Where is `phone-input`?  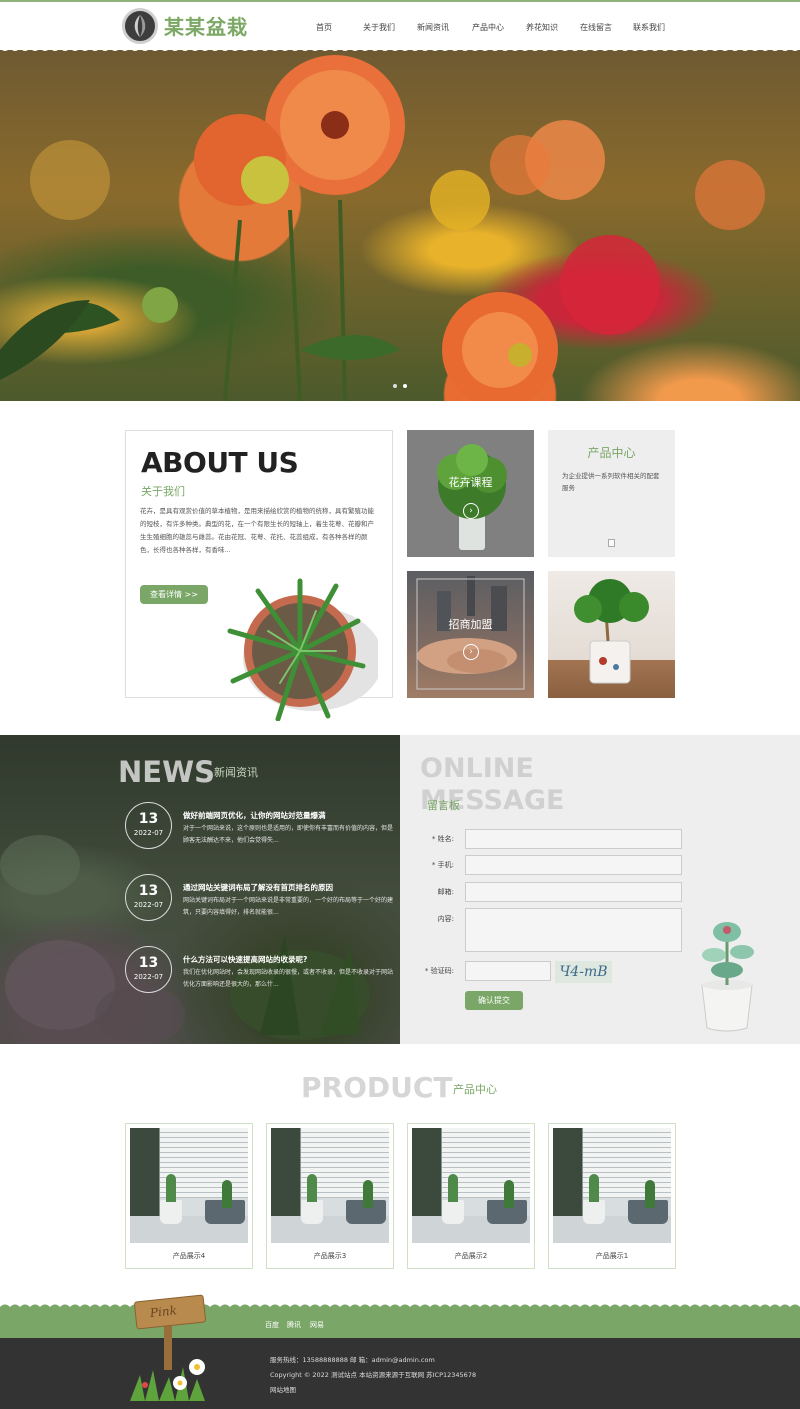
phone-input is located at coordinates (573, 865).